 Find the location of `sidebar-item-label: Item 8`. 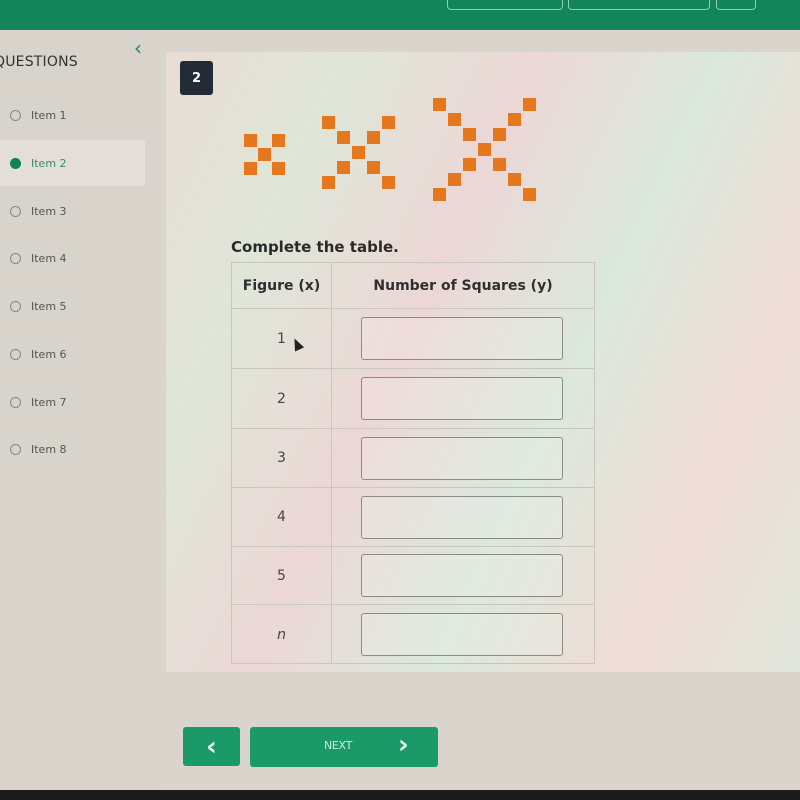

sidebar-item-label: Item 8 is located at coordinates (49, 449).